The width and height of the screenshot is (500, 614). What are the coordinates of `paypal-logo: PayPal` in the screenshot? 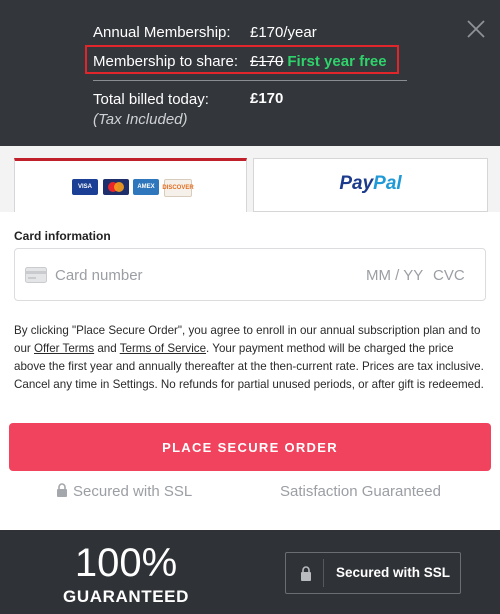 It's located at (370, 183).